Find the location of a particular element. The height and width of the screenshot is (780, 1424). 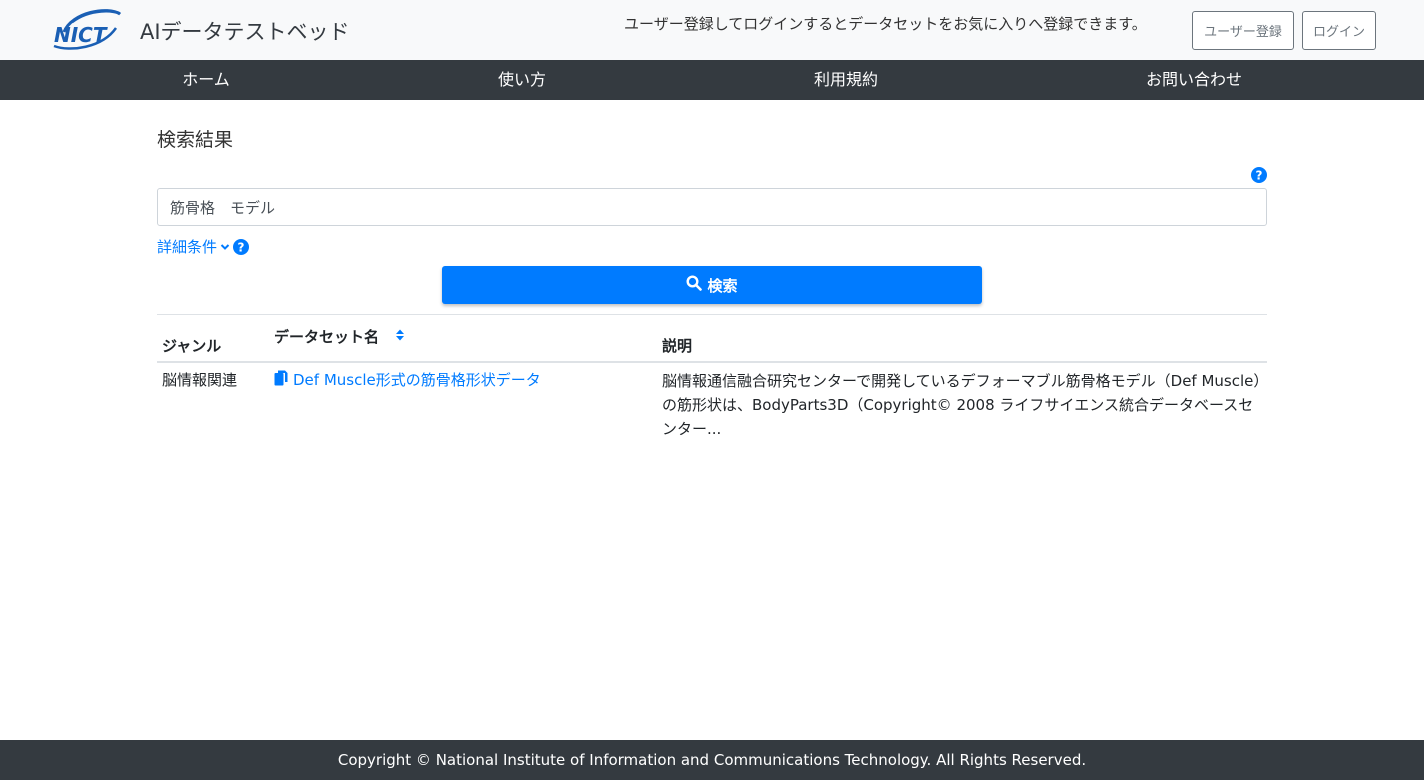

page-title: 検索結果 is located at coordinates (195, 140).